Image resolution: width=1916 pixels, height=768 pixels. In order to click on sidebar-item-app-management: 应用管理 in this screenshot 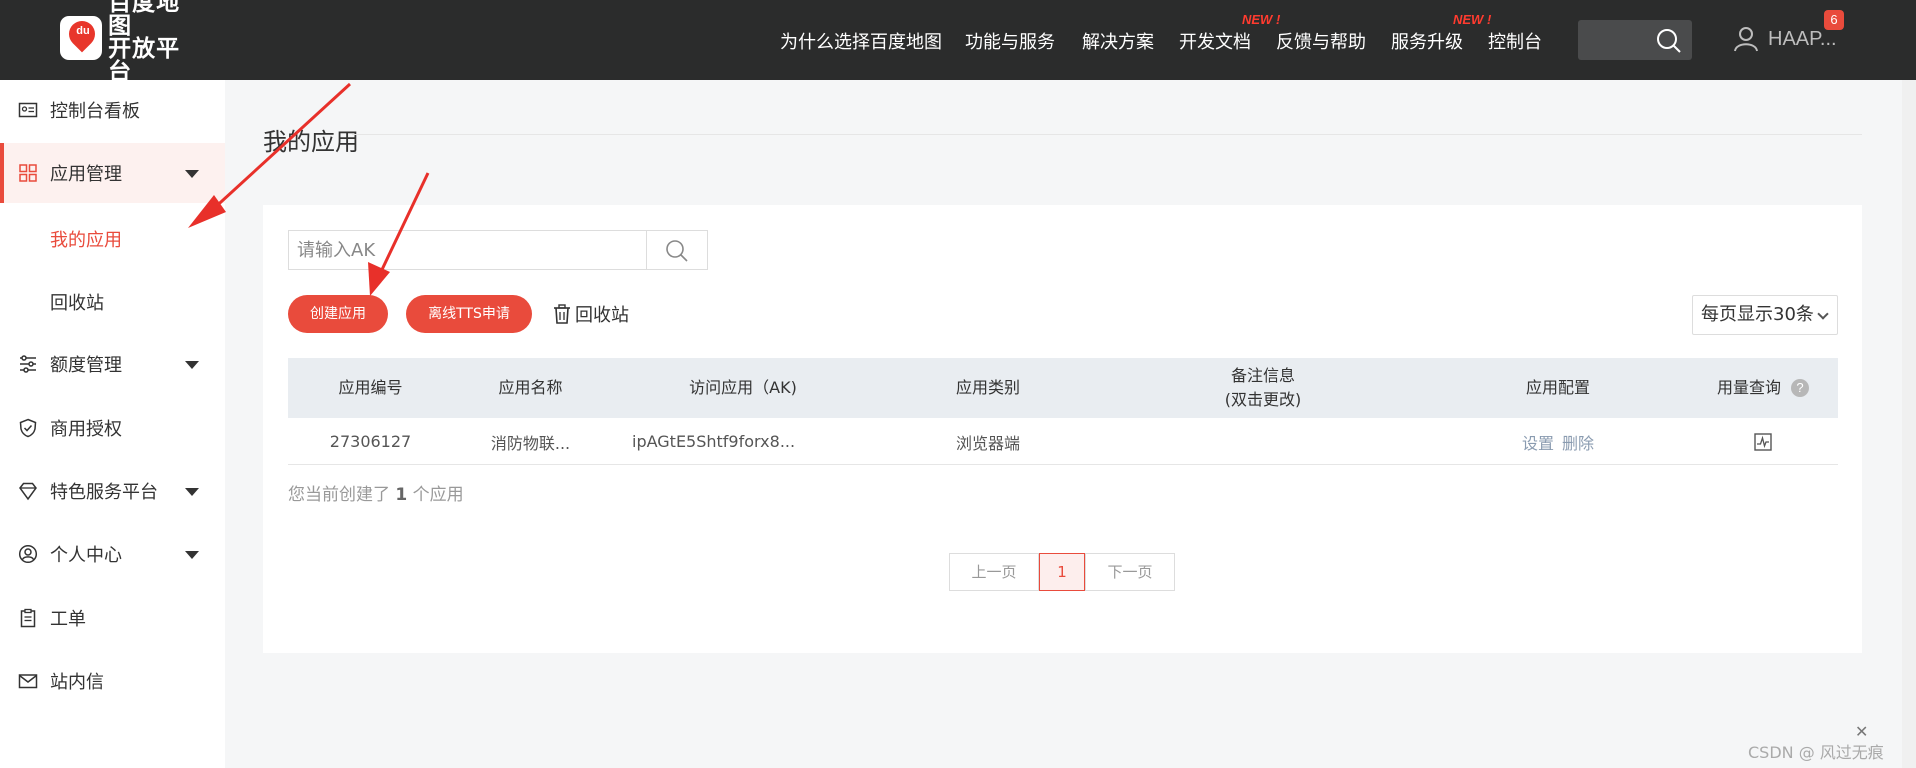, I will do `click(112, 173)`.